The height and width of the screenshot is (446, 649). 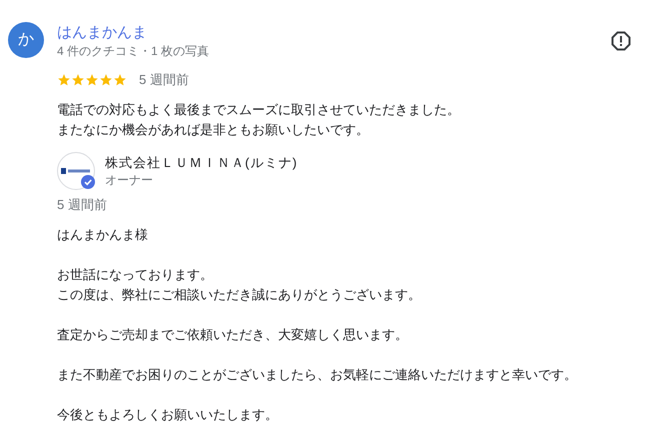 I want to click on text-line: 査定からご売却までご依頼いただき、大変嬉しく思います。, so click(x=233, y=335).